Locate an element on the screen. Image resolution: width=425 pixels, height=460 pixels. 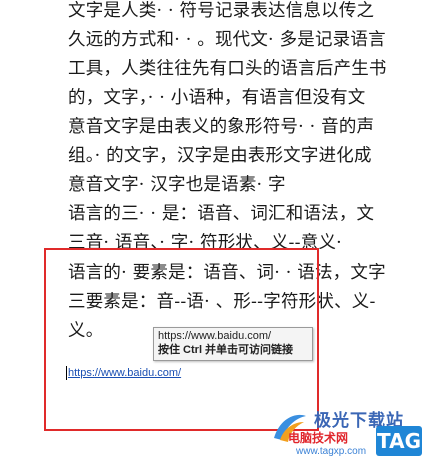
document-line: 意音文字是由表义的象形符号· · 音的声 is located at coordinates (221, 127).